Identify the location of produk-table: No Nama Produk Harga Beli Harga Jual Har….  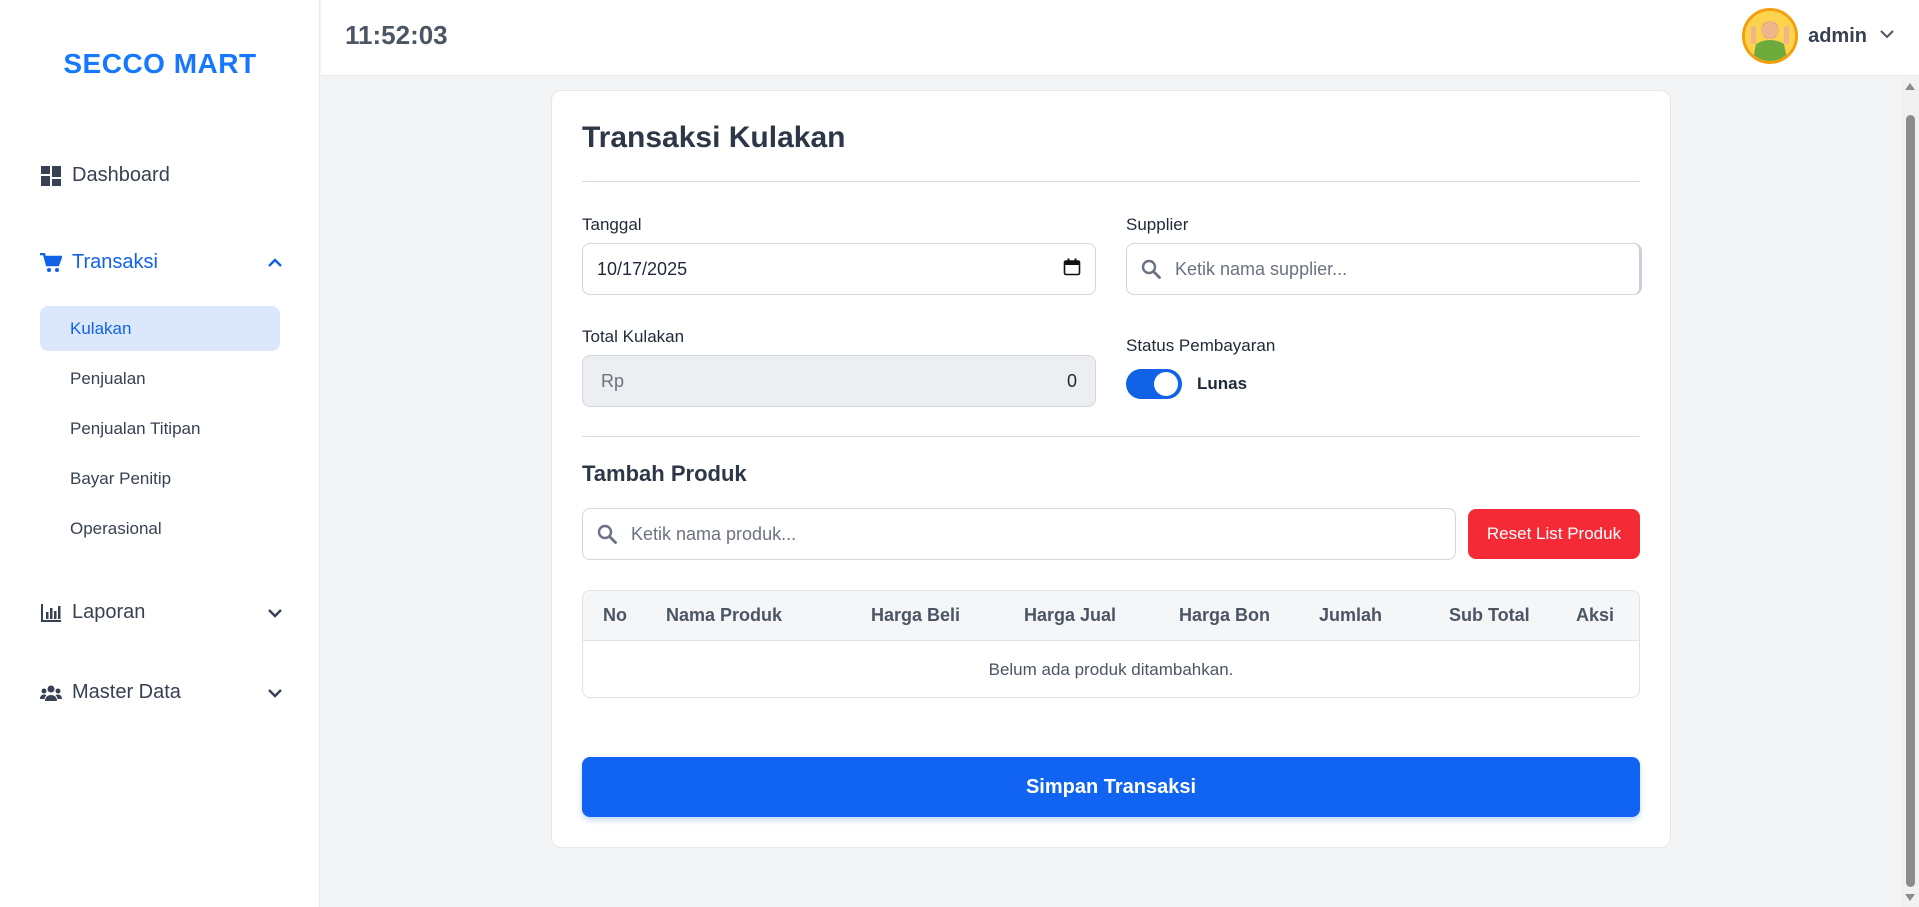
(1111, 644).